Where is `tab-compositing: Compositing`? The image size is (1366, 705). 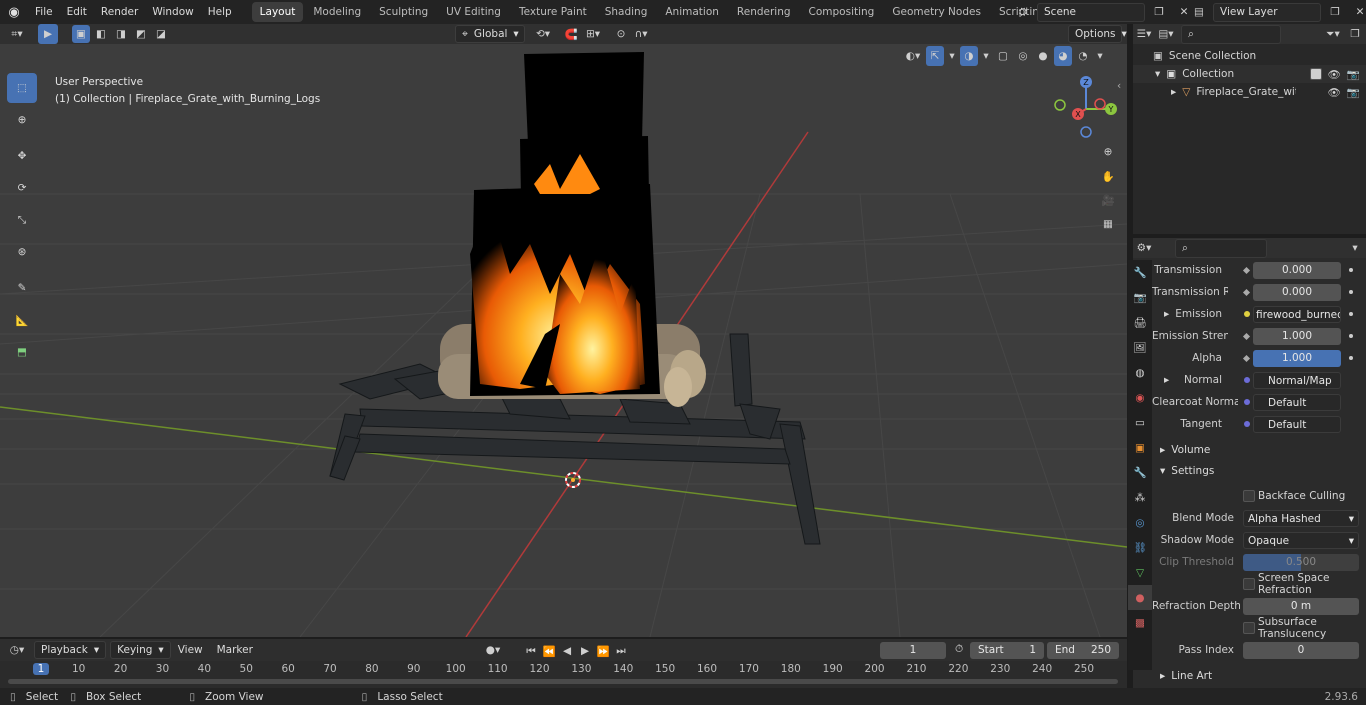
tab-compositing: Compositing is located at coordinates (842, 12).